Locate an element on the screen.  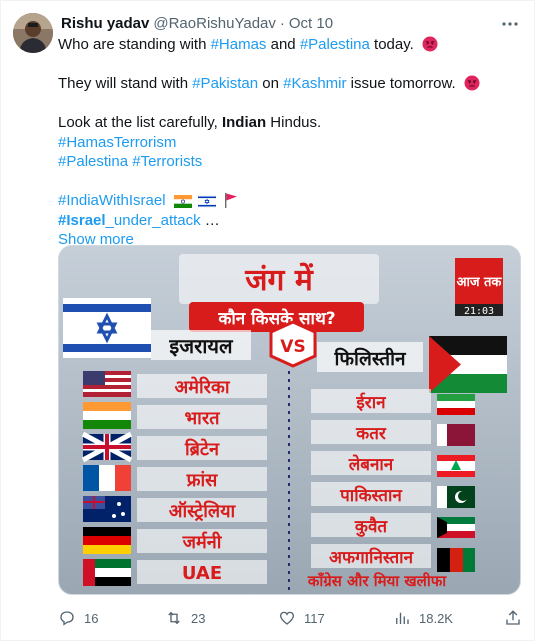
text-line: #HamasTerrorism is located at coordinates (288, 143).